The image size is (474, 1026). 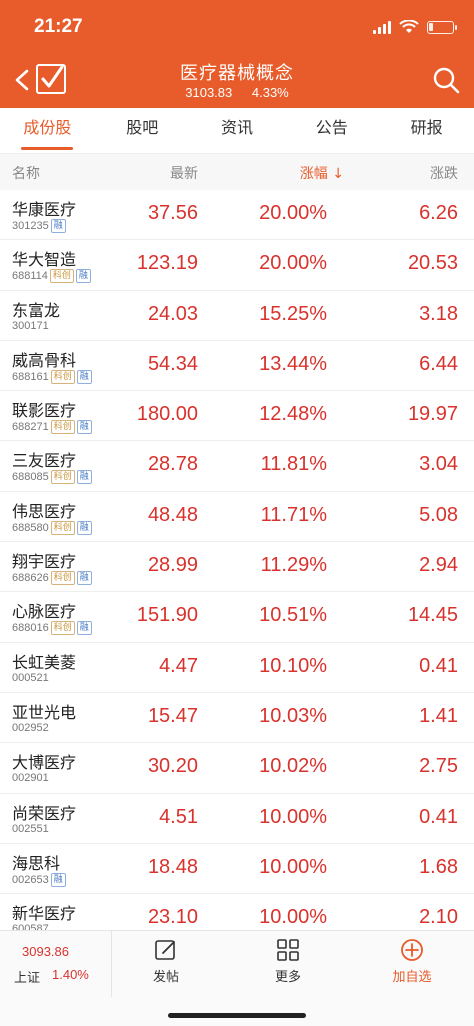 What do you see at coordinates (237, 818) in the screenshot?
I see `table-row: 尚荣医疗 002551 4.51 10.00% 0.41` at bounding box center [237, 818].